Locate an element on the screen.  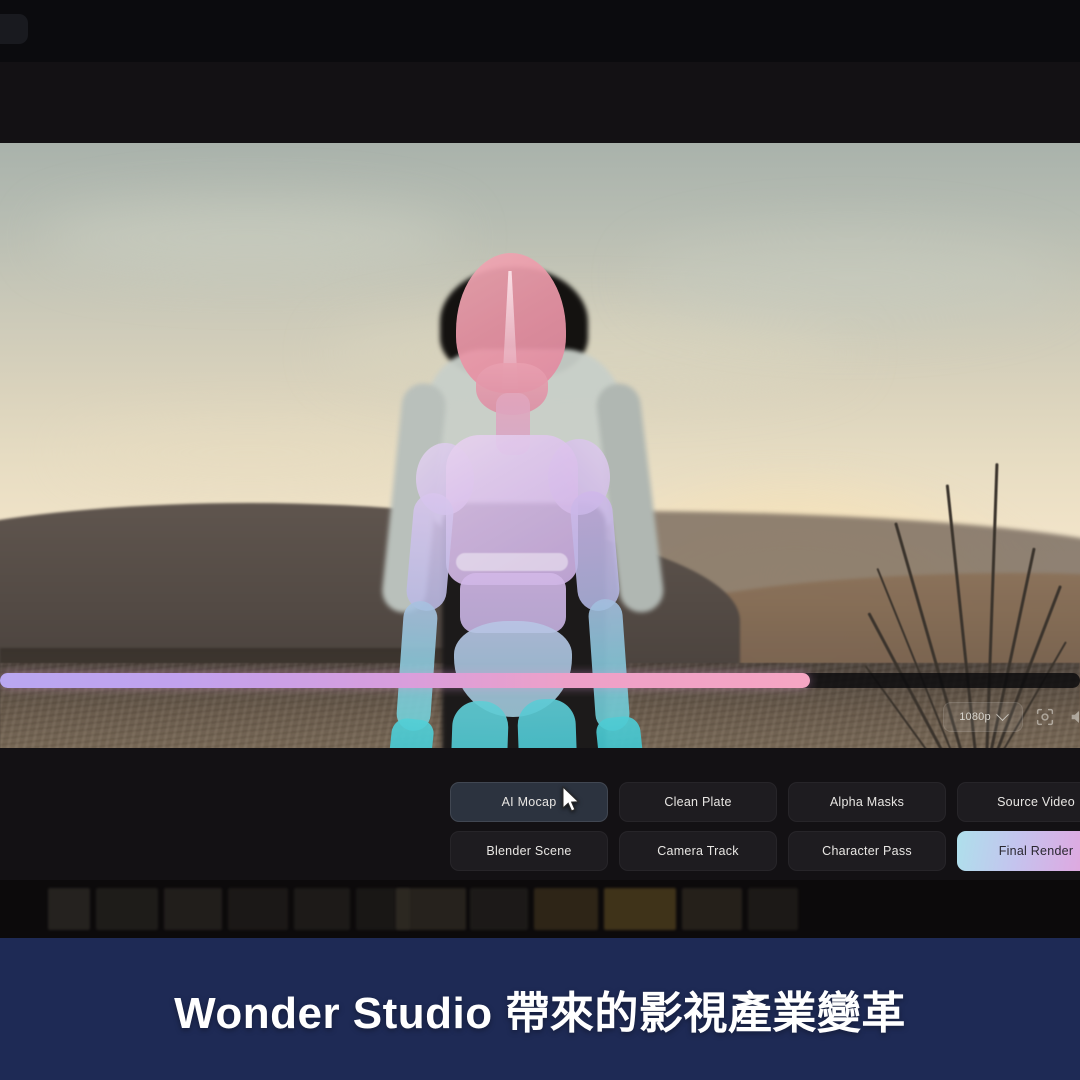
cg-upper-arm-right is located at coordinates (595, 551).